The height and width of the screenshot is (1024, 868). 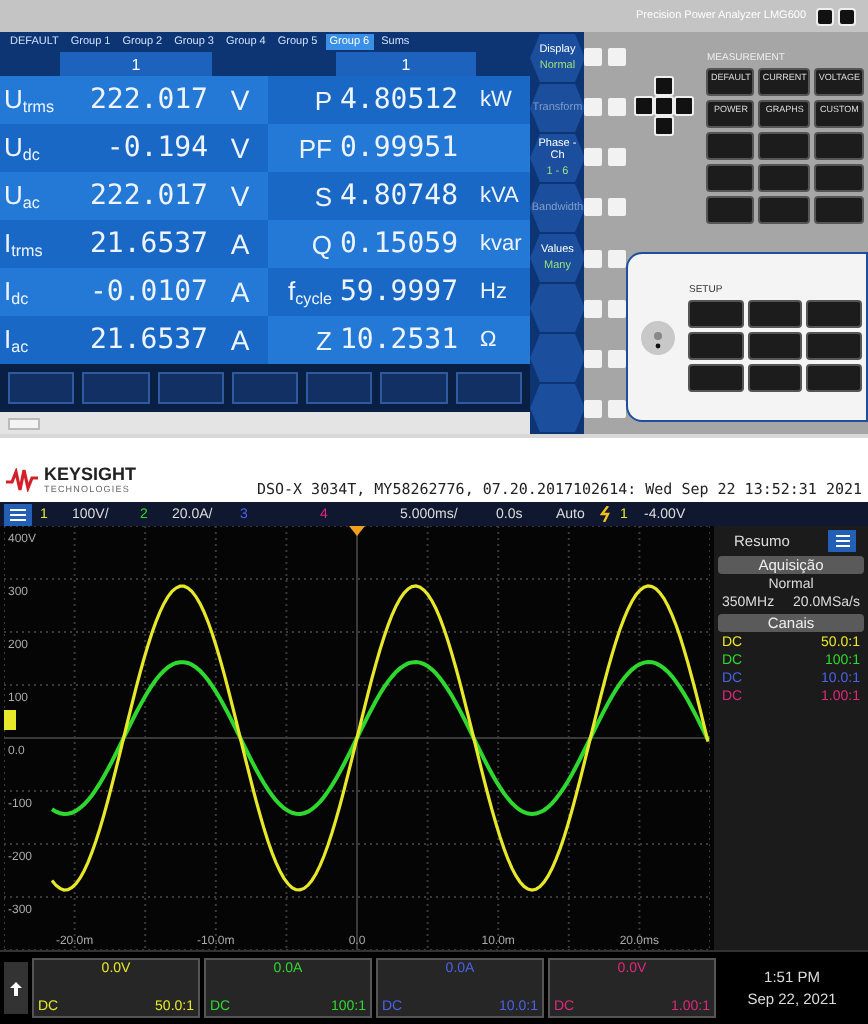 I want to click on menu-button, so click(x=18, y=514).